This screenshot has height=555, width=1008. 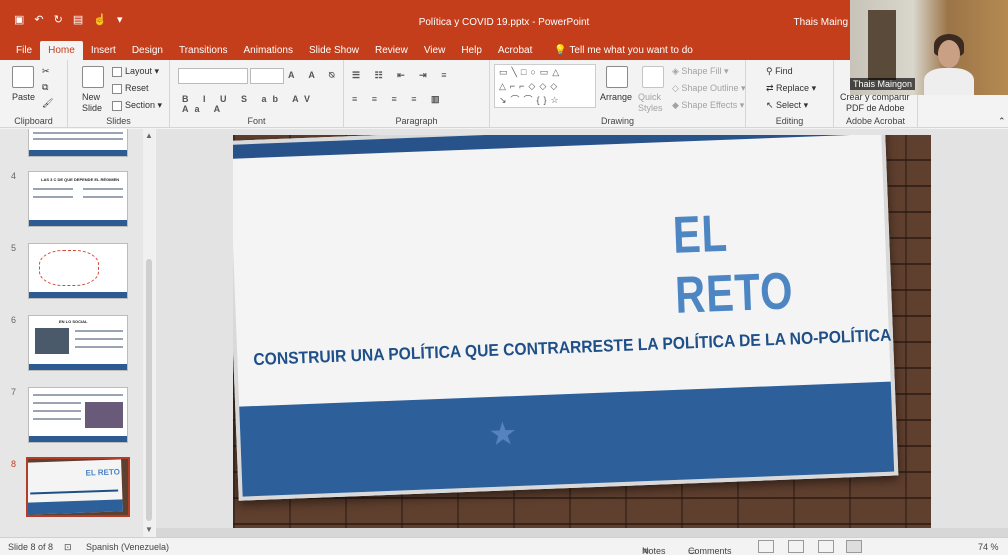 What do you see at coordinates (23, 97) in the screenshot?
I see `paste-button: Paste` at bounding box center [23, 97].